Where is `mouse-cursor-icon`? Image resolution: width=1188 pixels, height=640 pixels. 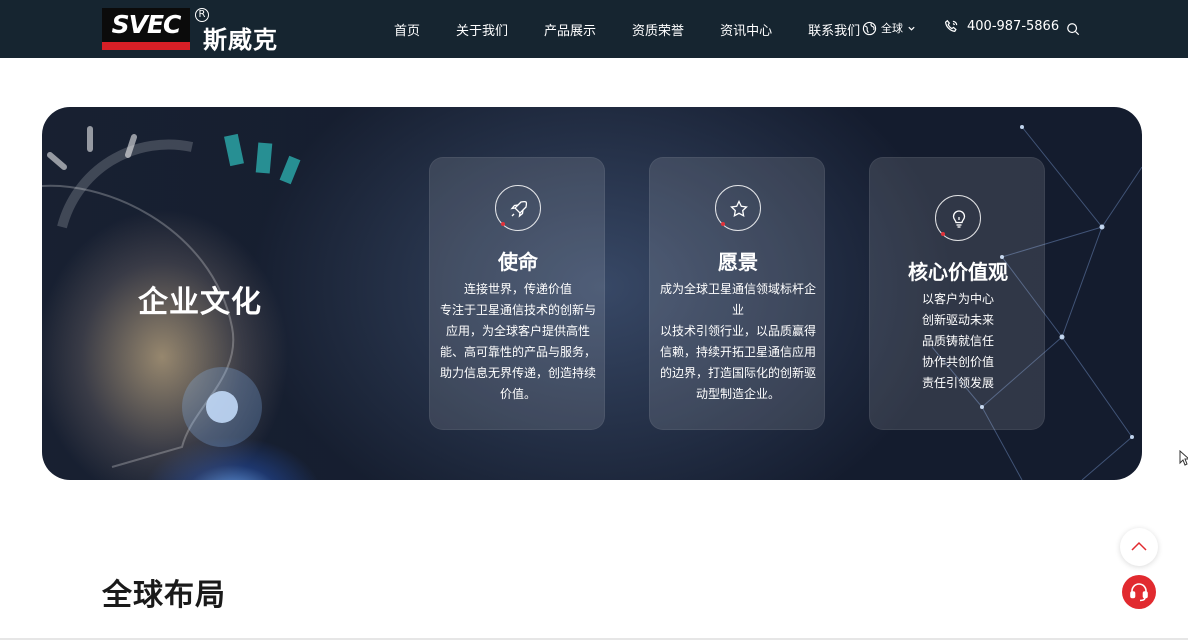
mouse-cursor-icon is located at coordinates (1183, 458).